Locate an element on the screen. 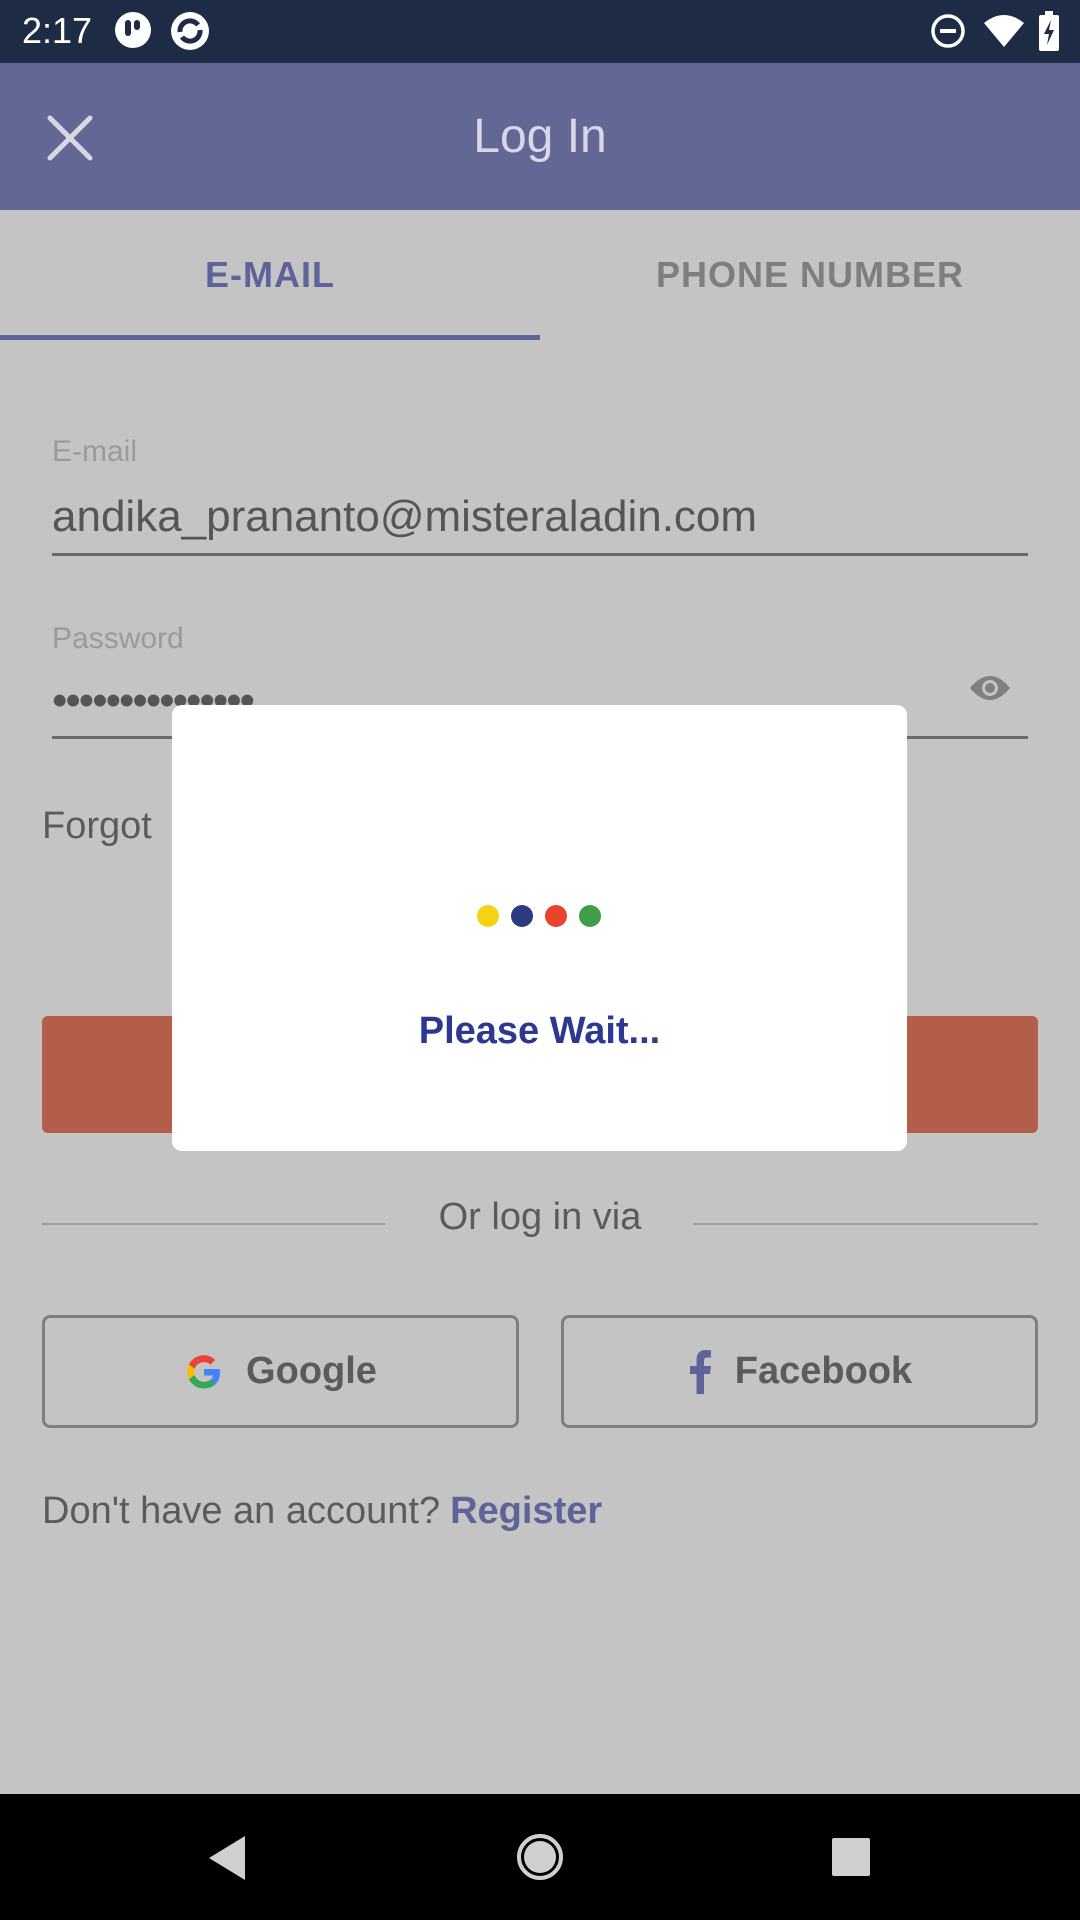 The width and height of the screenshot is (1080, 1920). navigation-bar is located at coordinates (540, 1857).